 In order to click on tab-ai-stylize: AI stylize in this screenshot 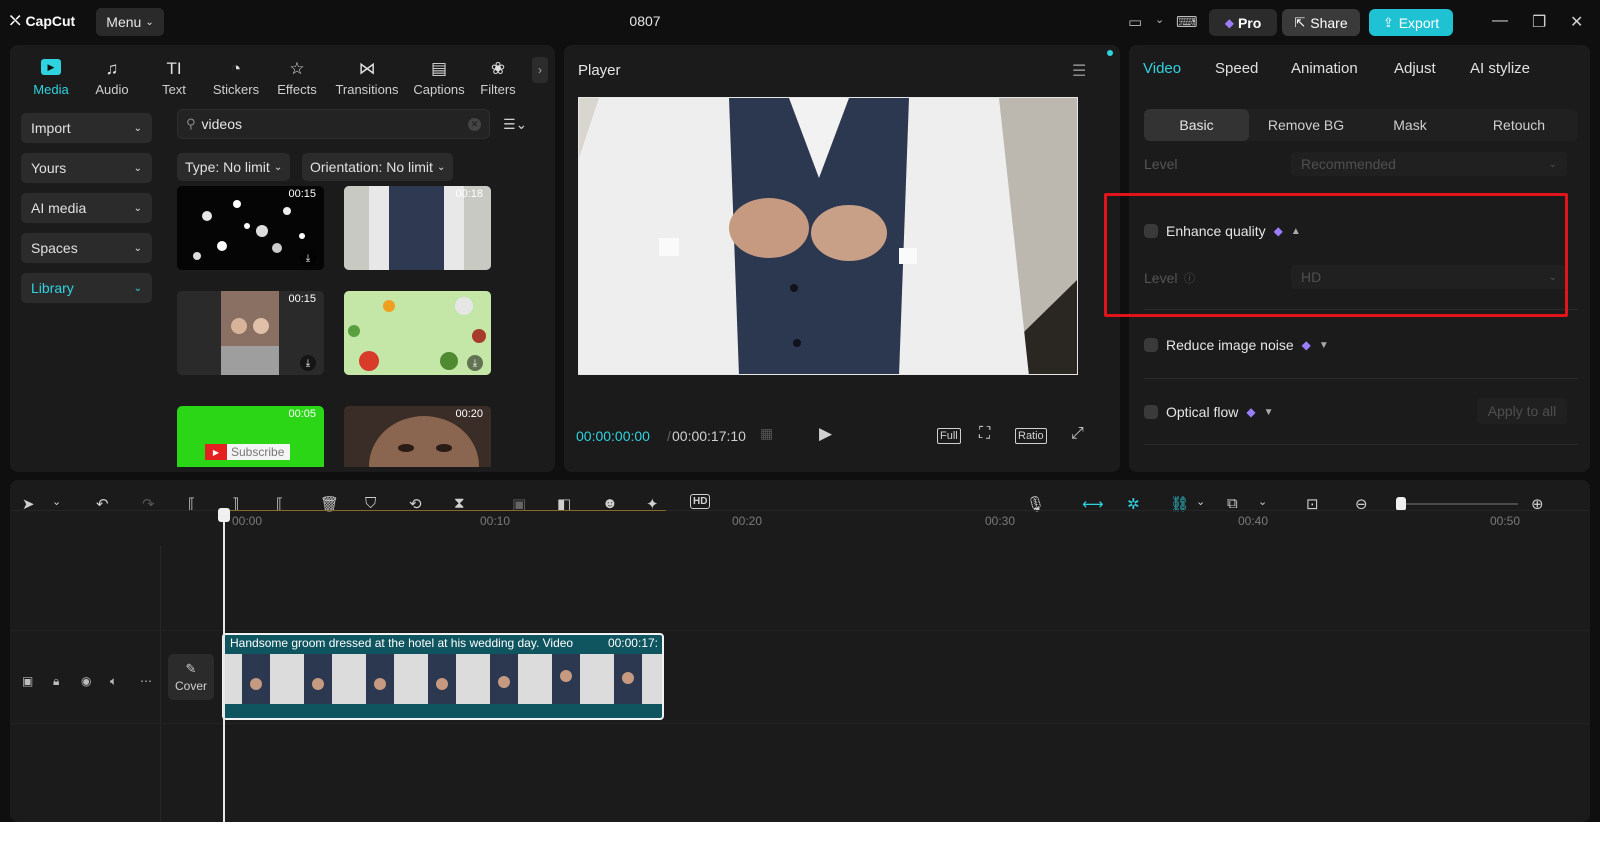, I will do `click(1500, 68)`.